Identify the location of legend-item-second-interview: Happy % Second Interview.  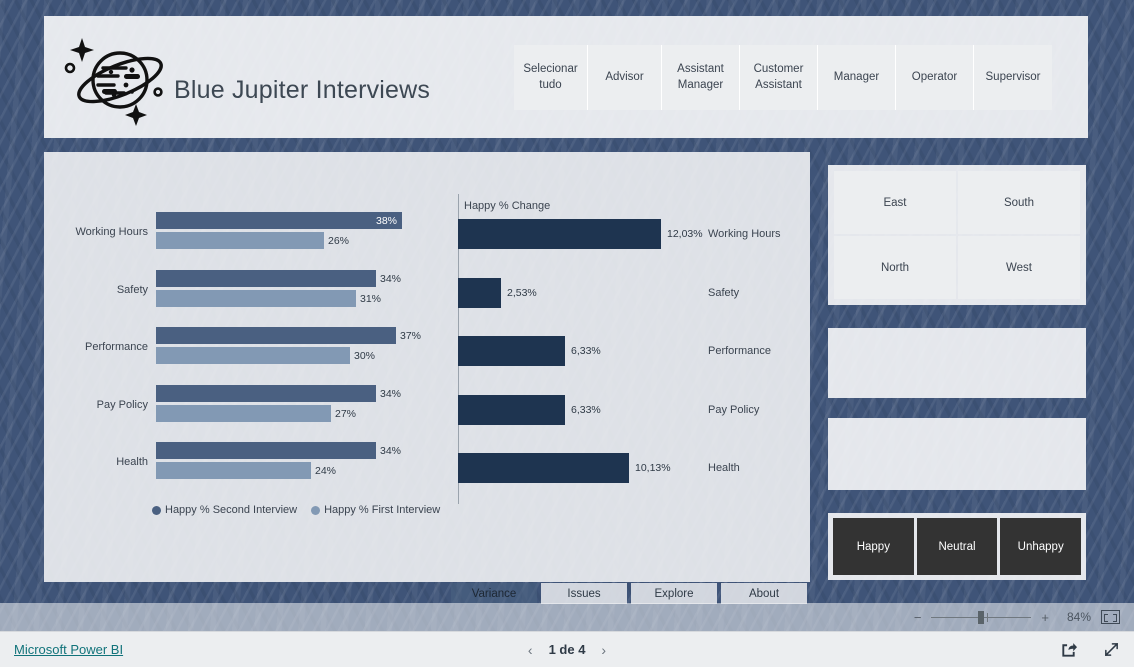
(224, 510).